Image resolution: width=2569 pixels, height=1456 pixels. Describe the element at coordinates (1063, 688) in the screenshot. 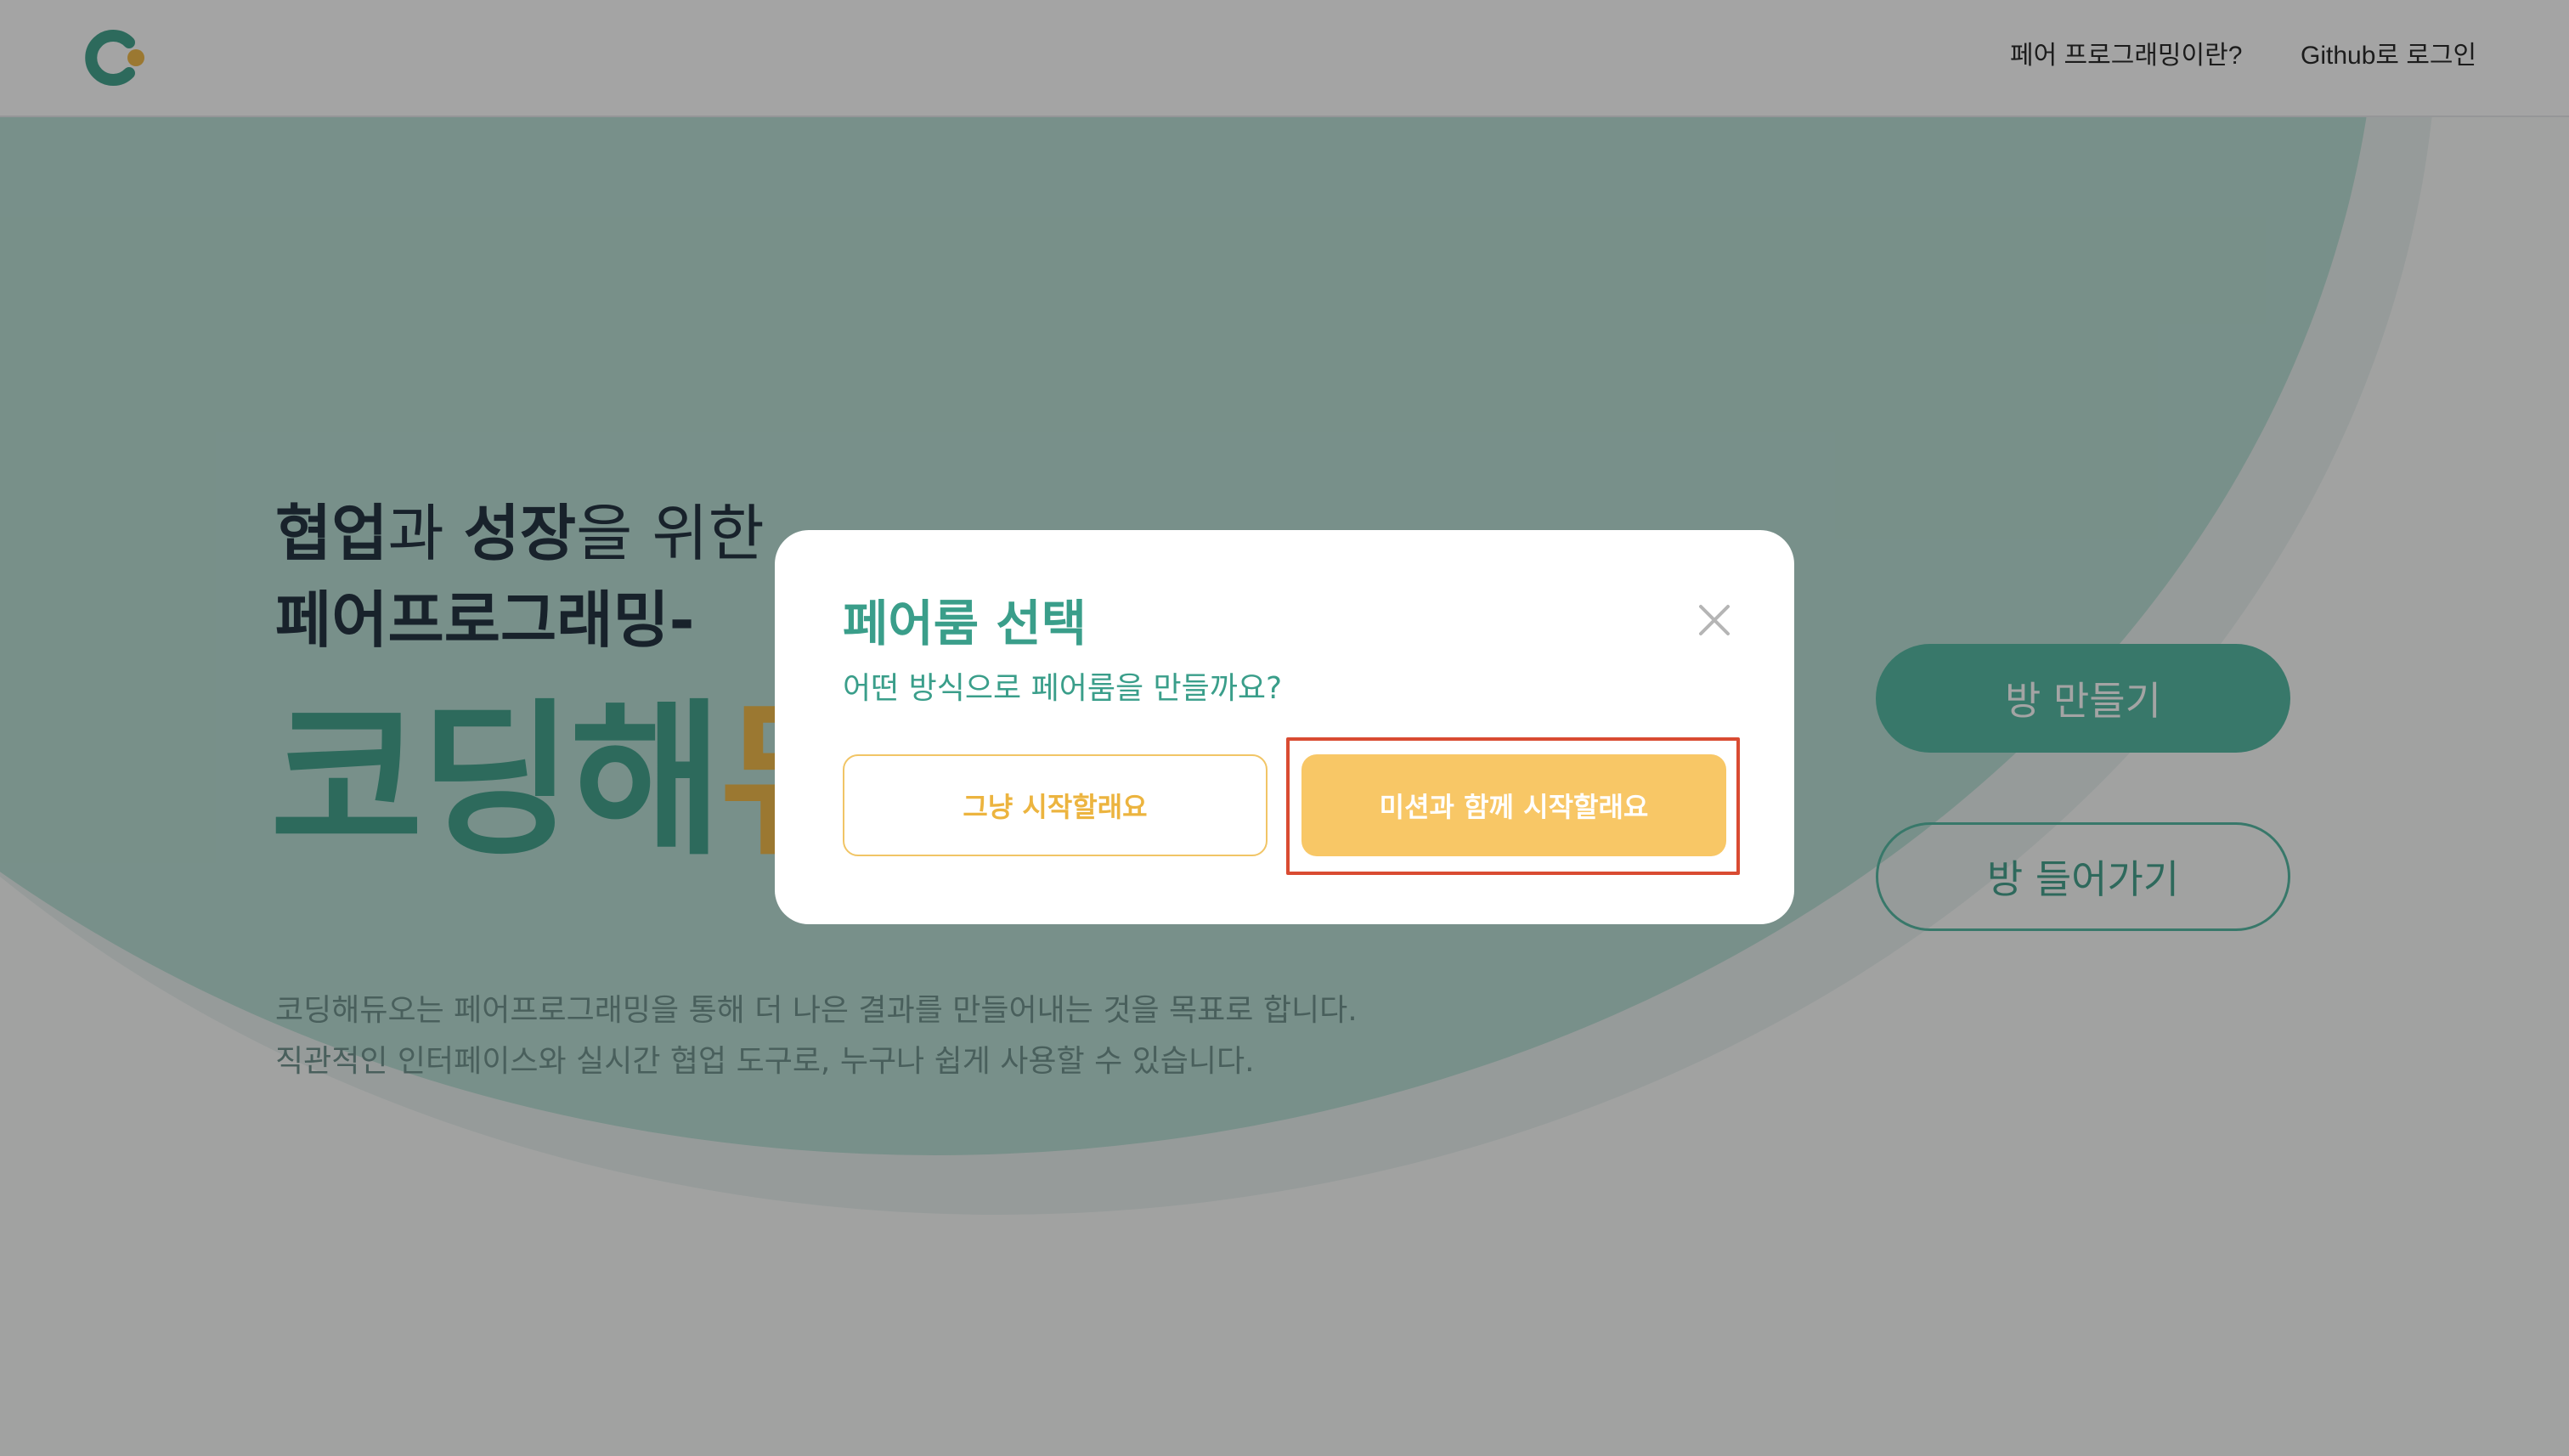

I see `modal-subtitle: 어떤 방식으로 페어룸을 만들까요?` at that location.